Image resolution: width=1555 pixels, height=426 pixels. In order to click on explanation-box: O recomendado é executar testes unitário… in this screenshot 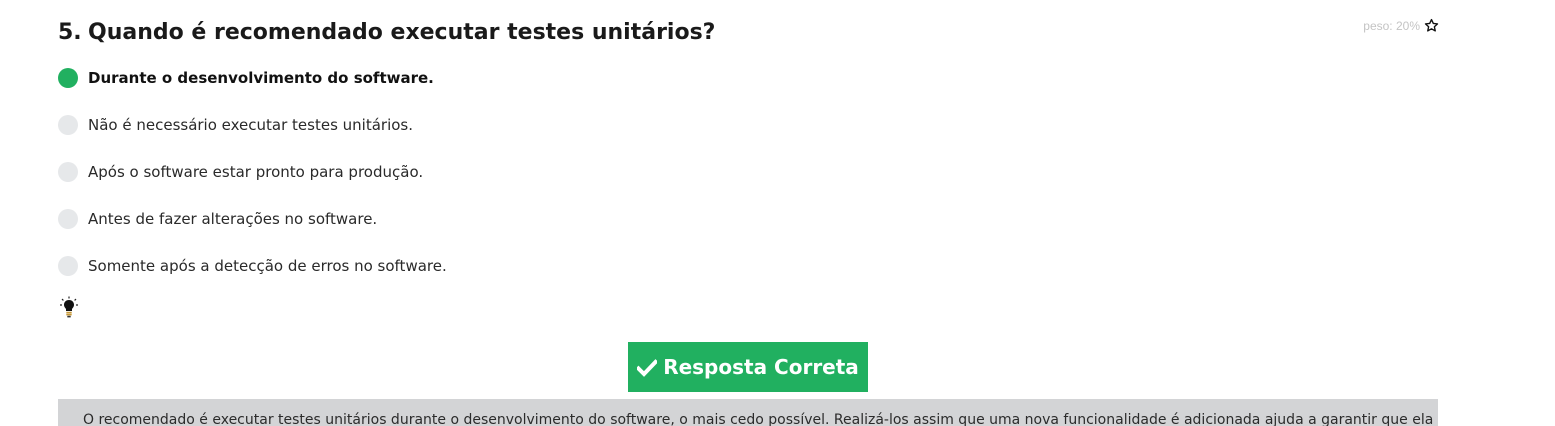, I will do `click(748, 412)`.